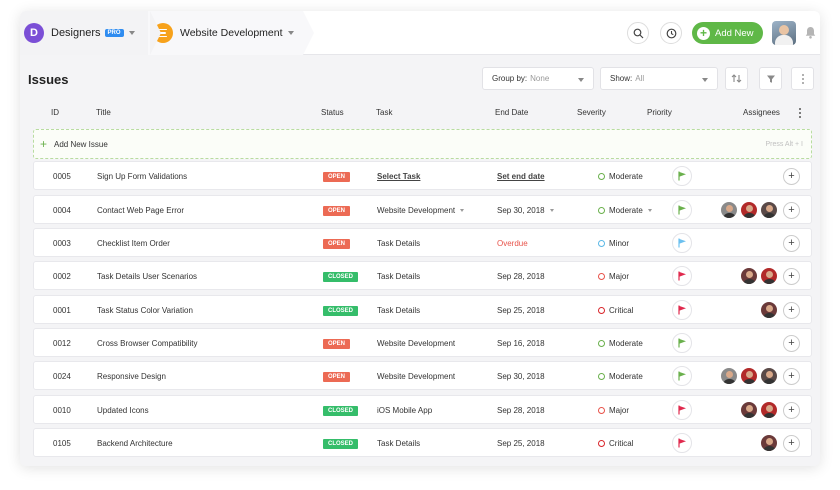  I want to click on project-switcher: Website Development, so click(231, 33).